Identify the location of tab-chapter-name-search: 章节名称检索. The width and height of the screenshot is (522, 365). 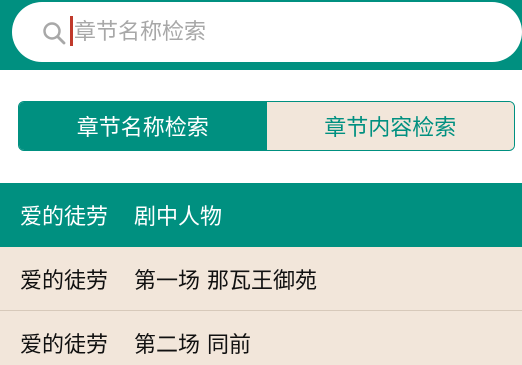
(143, 126).